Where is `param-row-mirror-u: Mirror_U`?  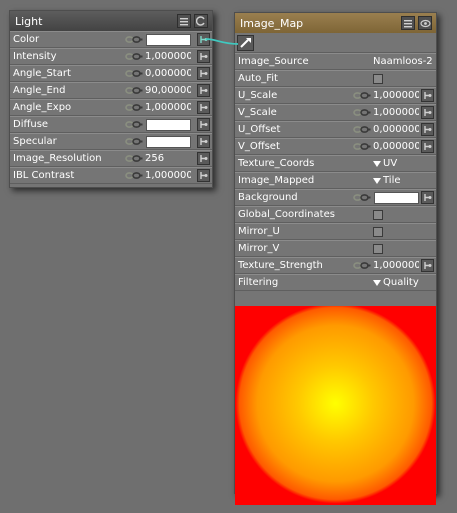 param-row-mirror-u: Mirror_U is located at coordinates (335, 231).